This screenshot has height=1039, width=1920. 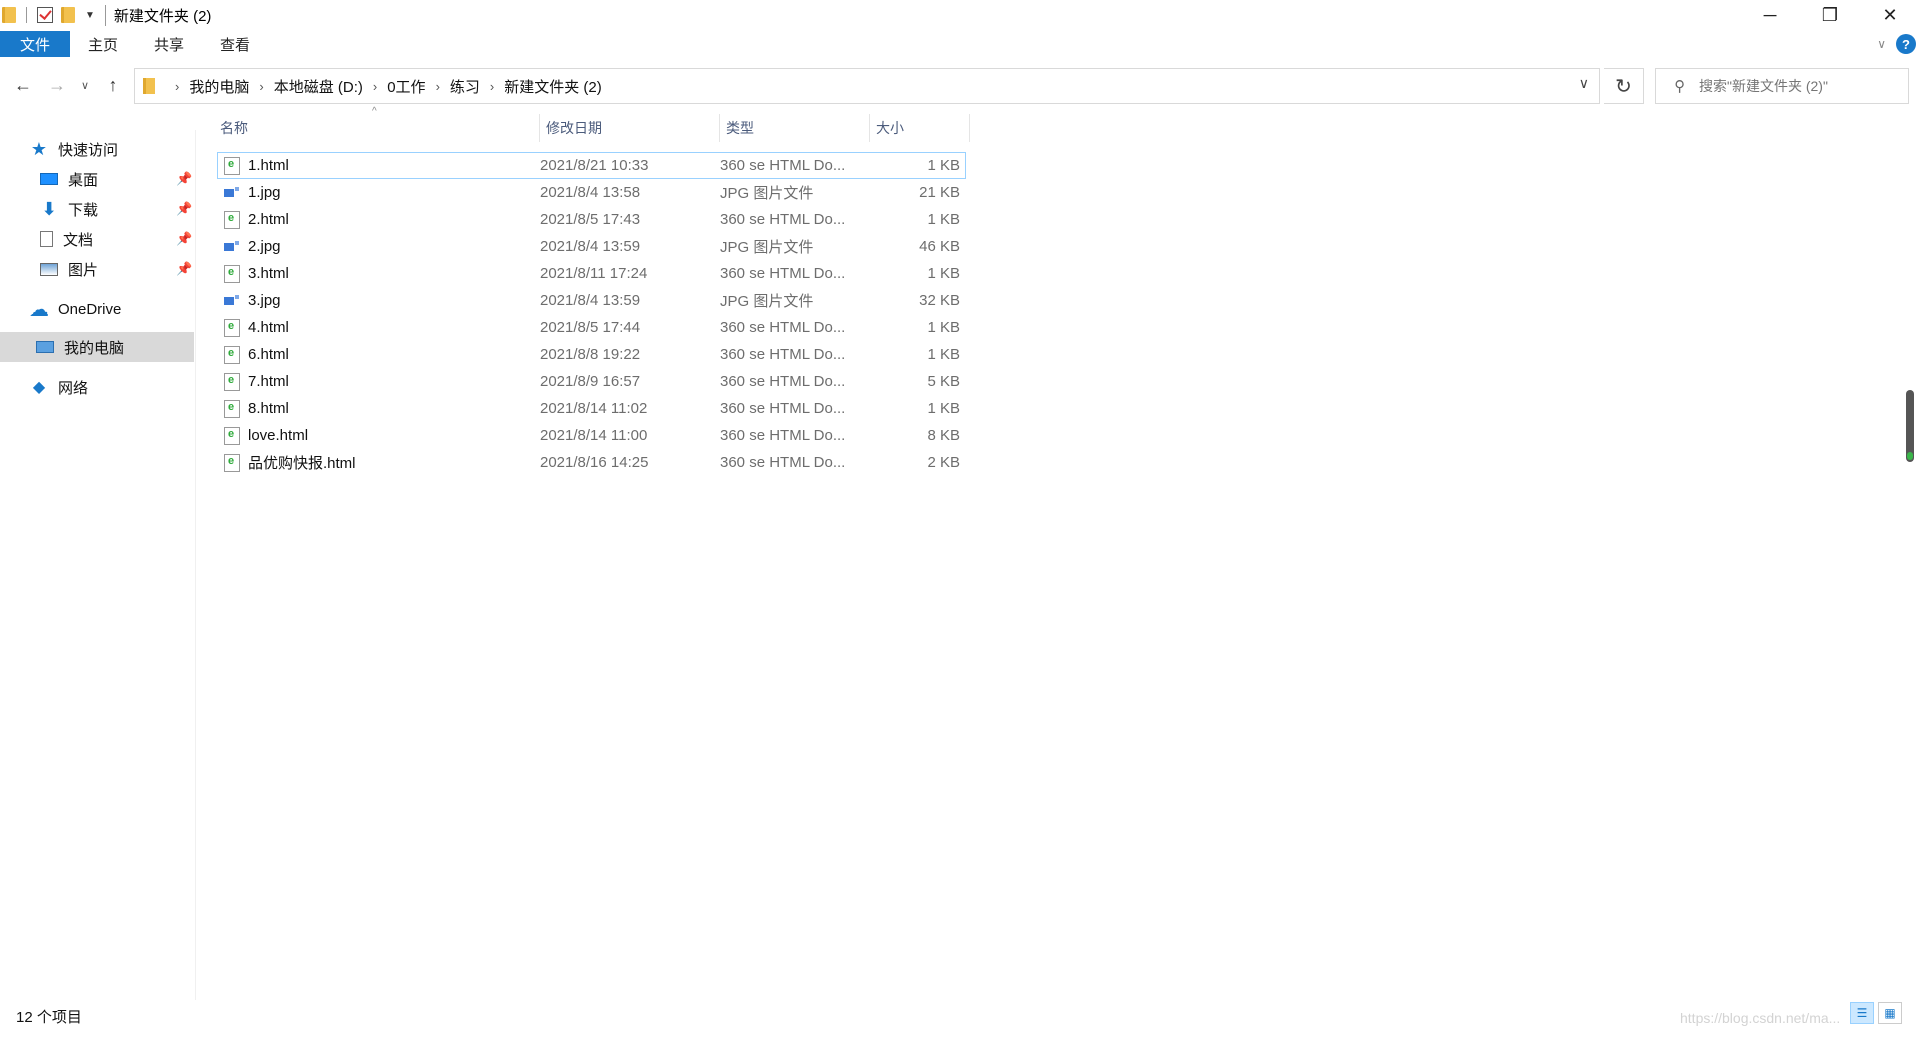 I want to click on minimize-button: ─, so click(x=1770, y=15).